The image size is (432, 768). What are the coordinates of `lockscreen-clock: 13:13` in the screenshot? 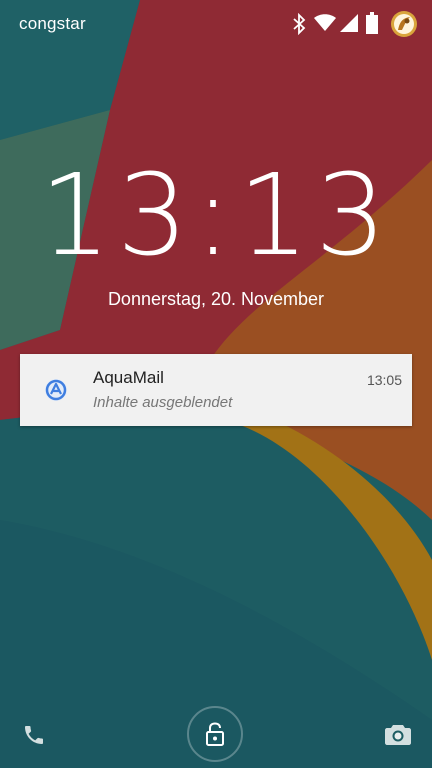 It's located at (216, 216).